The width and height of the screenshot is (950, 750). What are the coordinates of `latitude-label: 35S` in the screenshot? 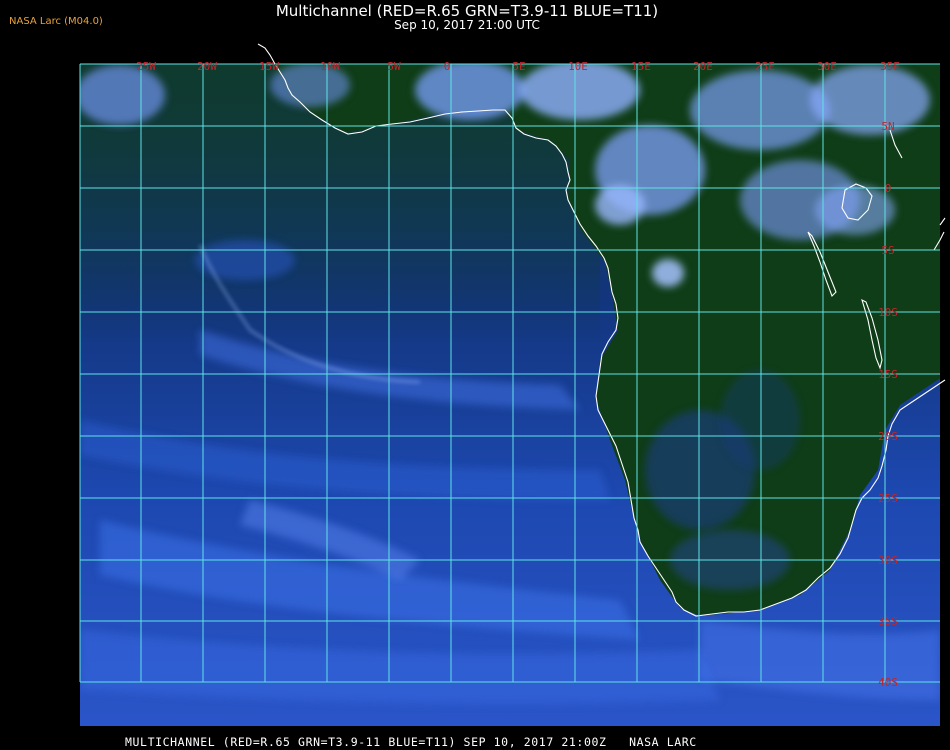 It's located at (888, 621).